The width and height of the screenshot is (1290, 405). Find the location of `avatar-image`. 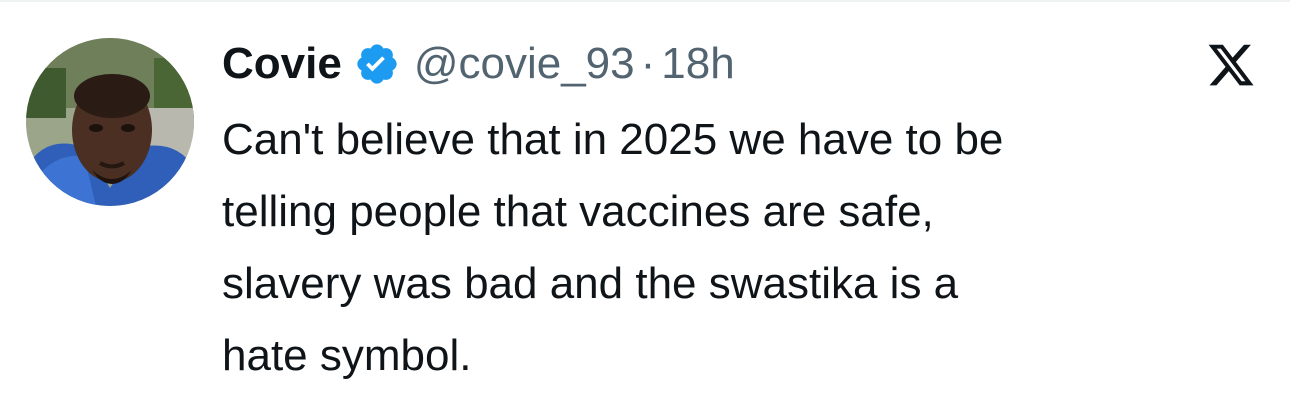

avatar-image is located at coordinates (110, 122).